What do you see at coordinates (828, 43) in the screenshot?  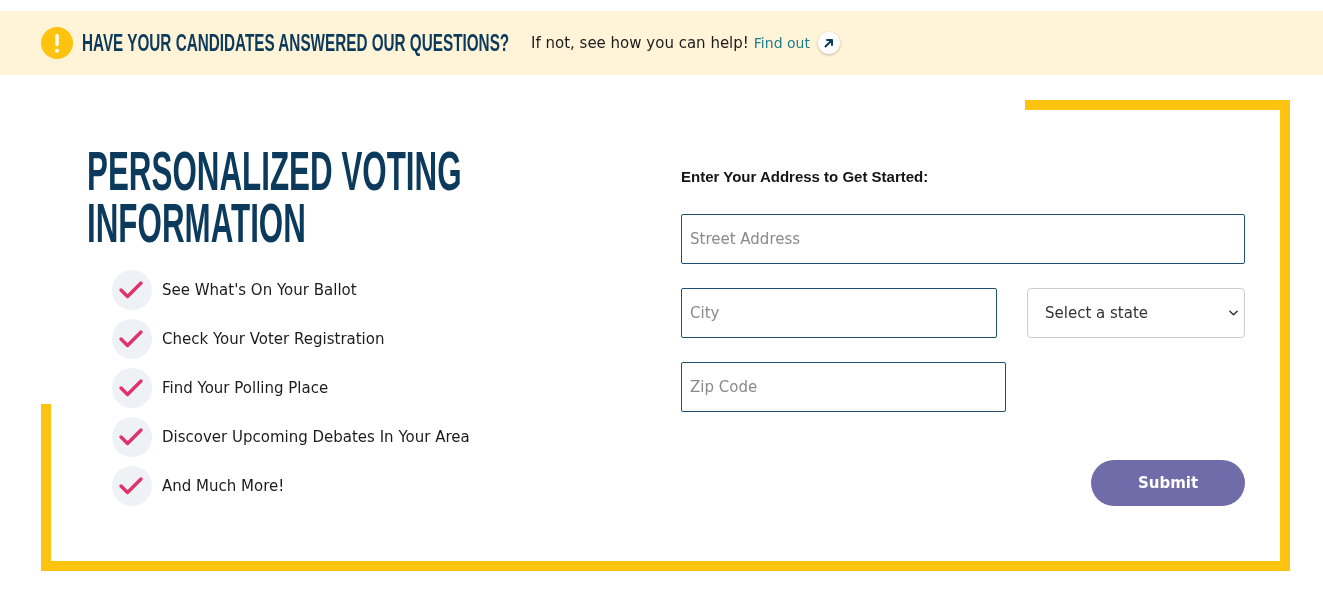 I see `arrow-up-right-icon` at bounding box center [828, 43].